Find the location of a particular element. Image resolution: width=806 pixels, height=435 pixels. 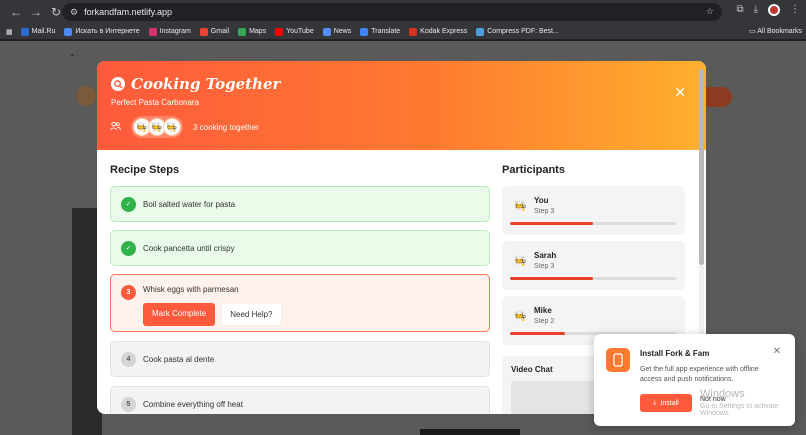

bookmark-item: Translate is located at coordinates (380, 31).